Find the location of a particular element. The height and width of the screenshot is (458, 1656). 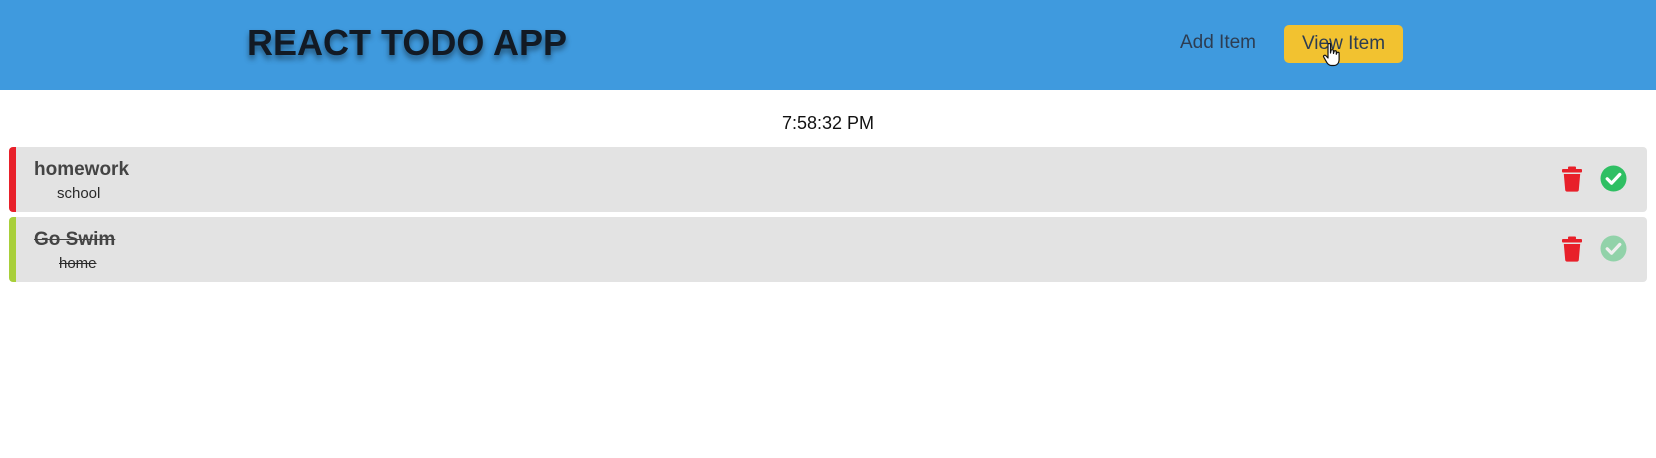

view-item-nav-button: View Item is located at coordinates (1343, 44).